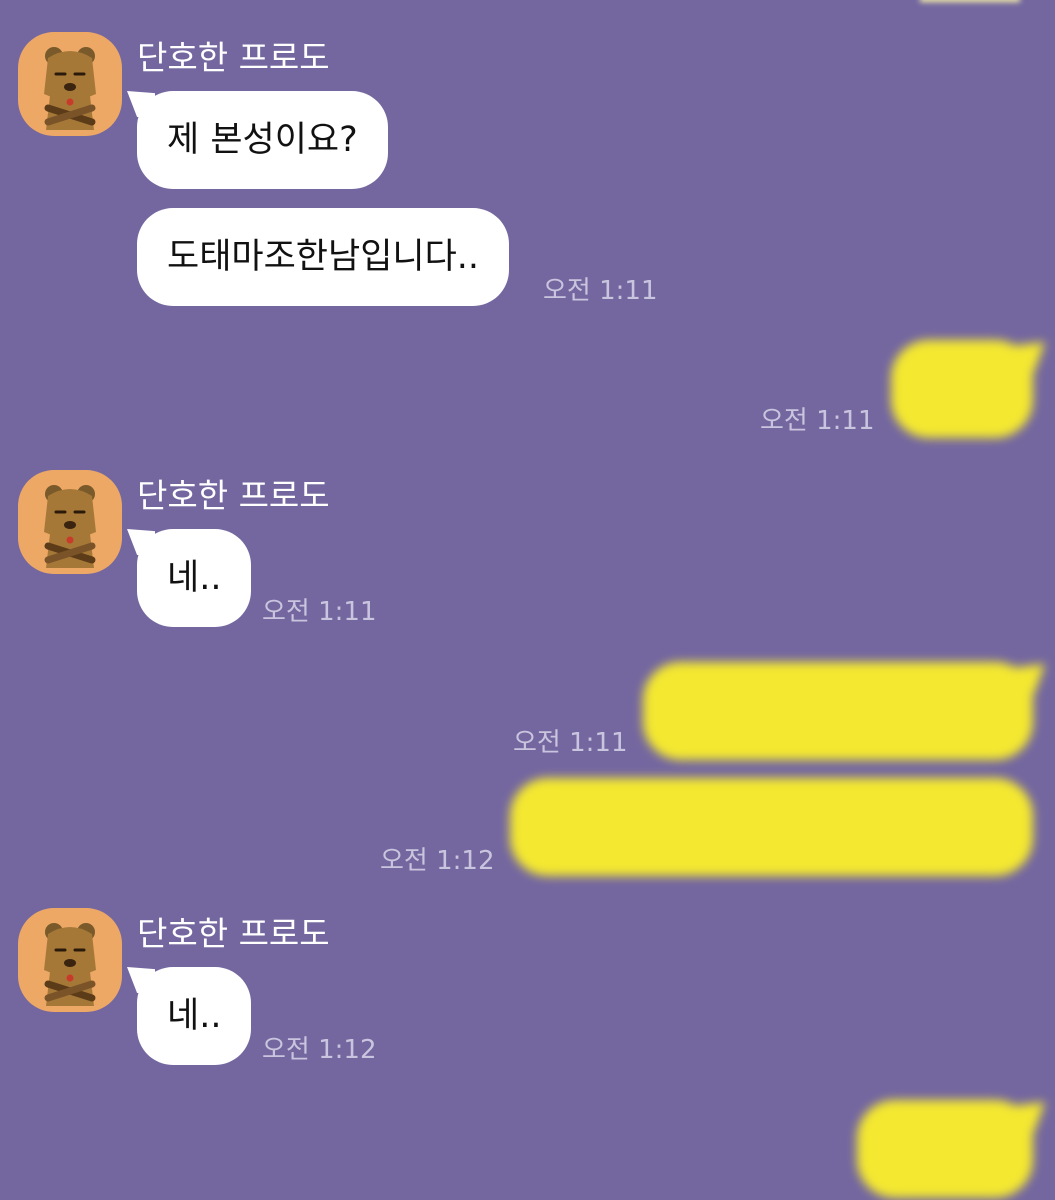  Describe the element at coordinates (262, 140) in the screenshot. I see `their-message-bubble: 제 본성이요?` at that location.